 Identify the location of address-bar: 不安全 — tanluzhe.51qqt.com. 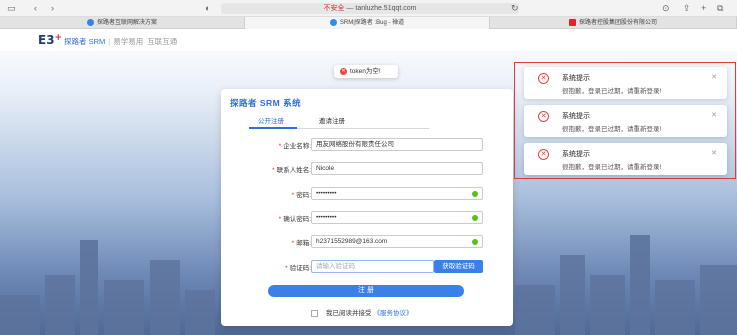
(370, 8).